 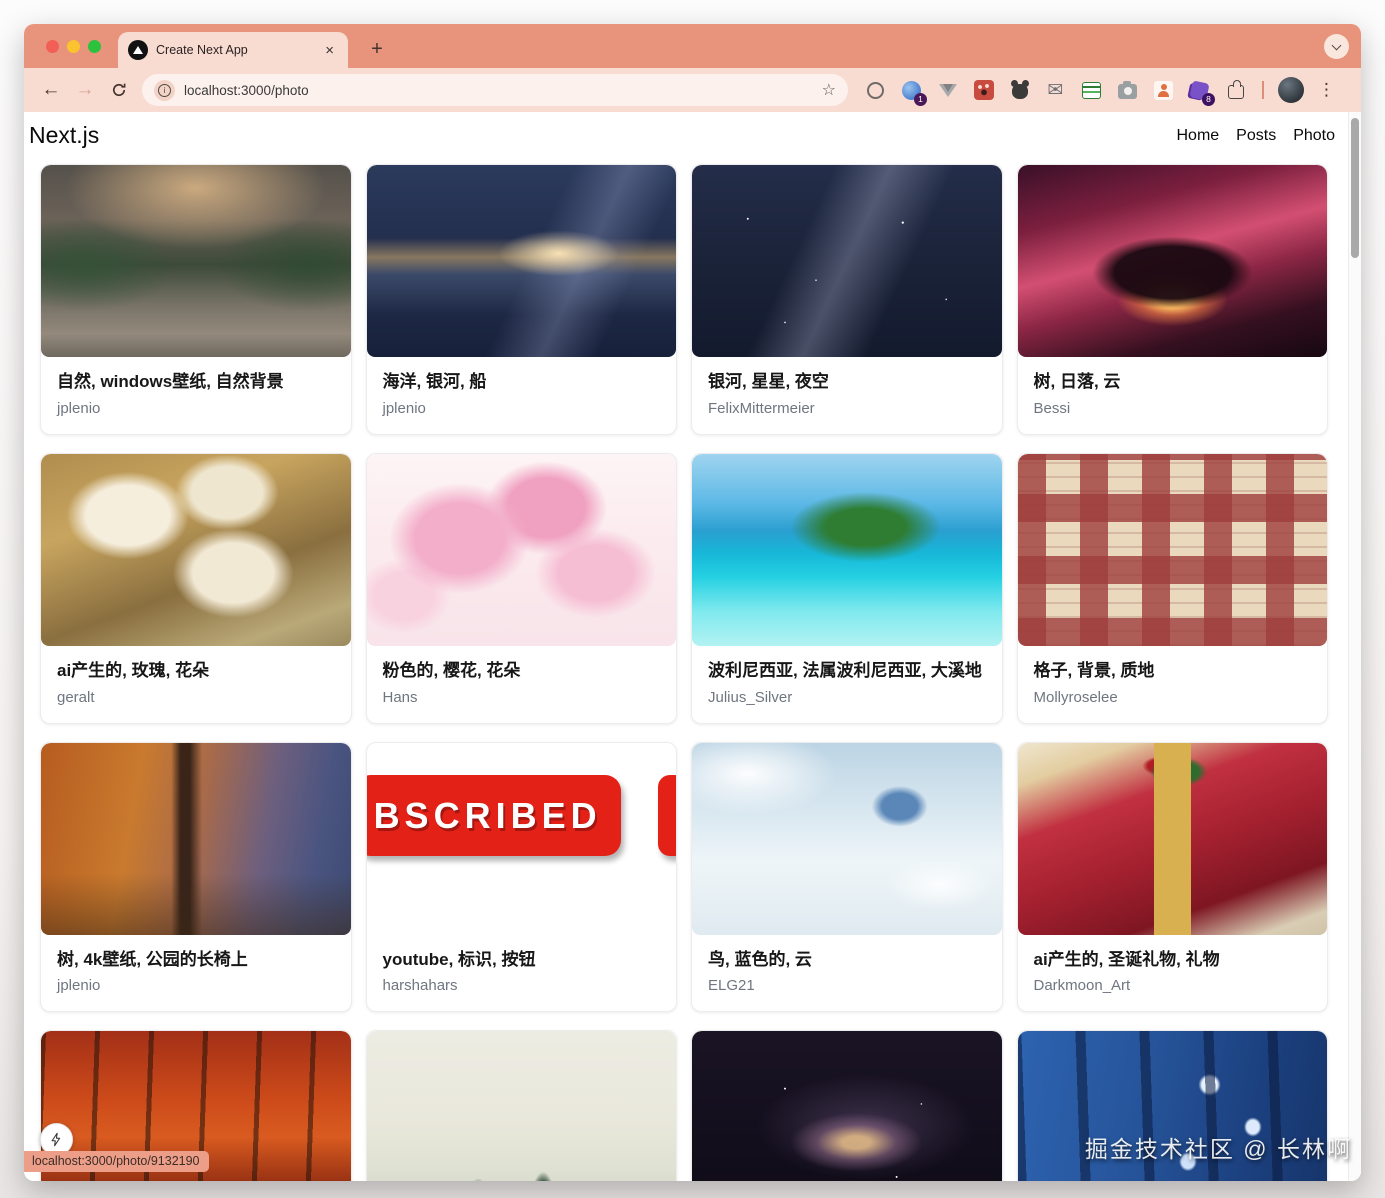 What do you see at coordinates (329, 50) in the screenshot?
I see `tab-close-icon: ×` at bounding box center [329, 50].